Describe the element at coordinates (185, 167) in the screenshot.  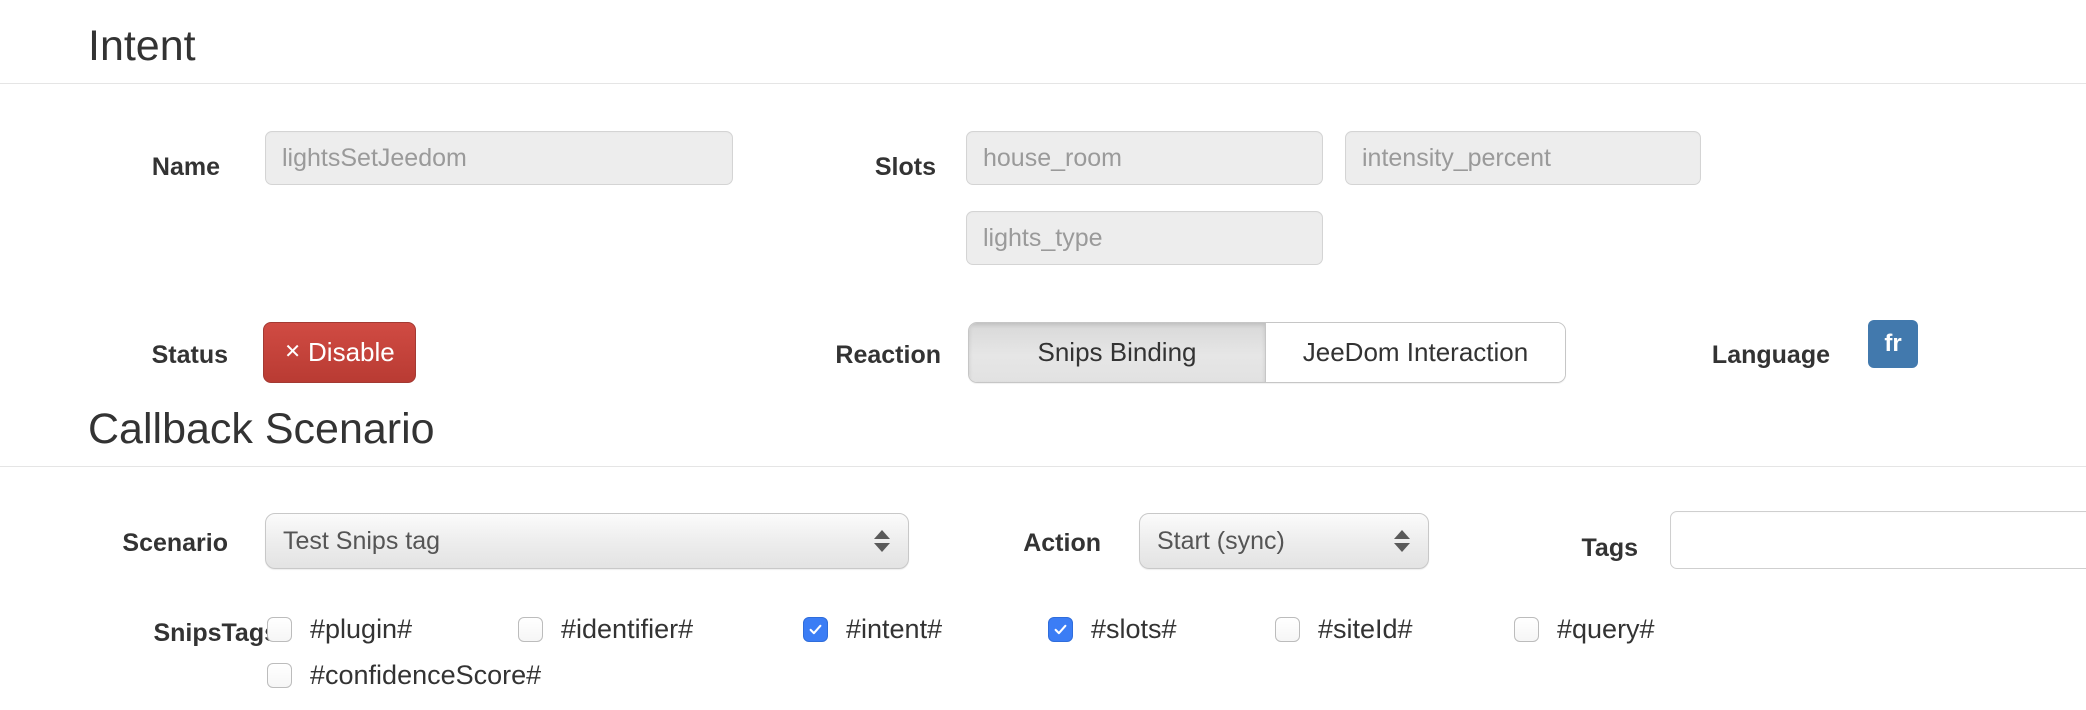
I see `name-label: Name` at that location.